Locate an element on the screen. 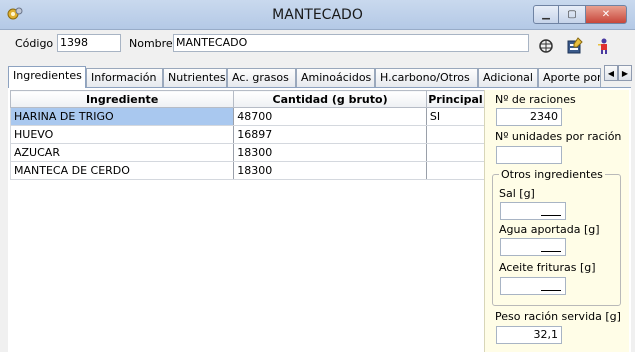 The height and width of the screenshot is (352, 635). cell-ingrediente: HARINA DE TRIGO is located at coordinates (122, 116).